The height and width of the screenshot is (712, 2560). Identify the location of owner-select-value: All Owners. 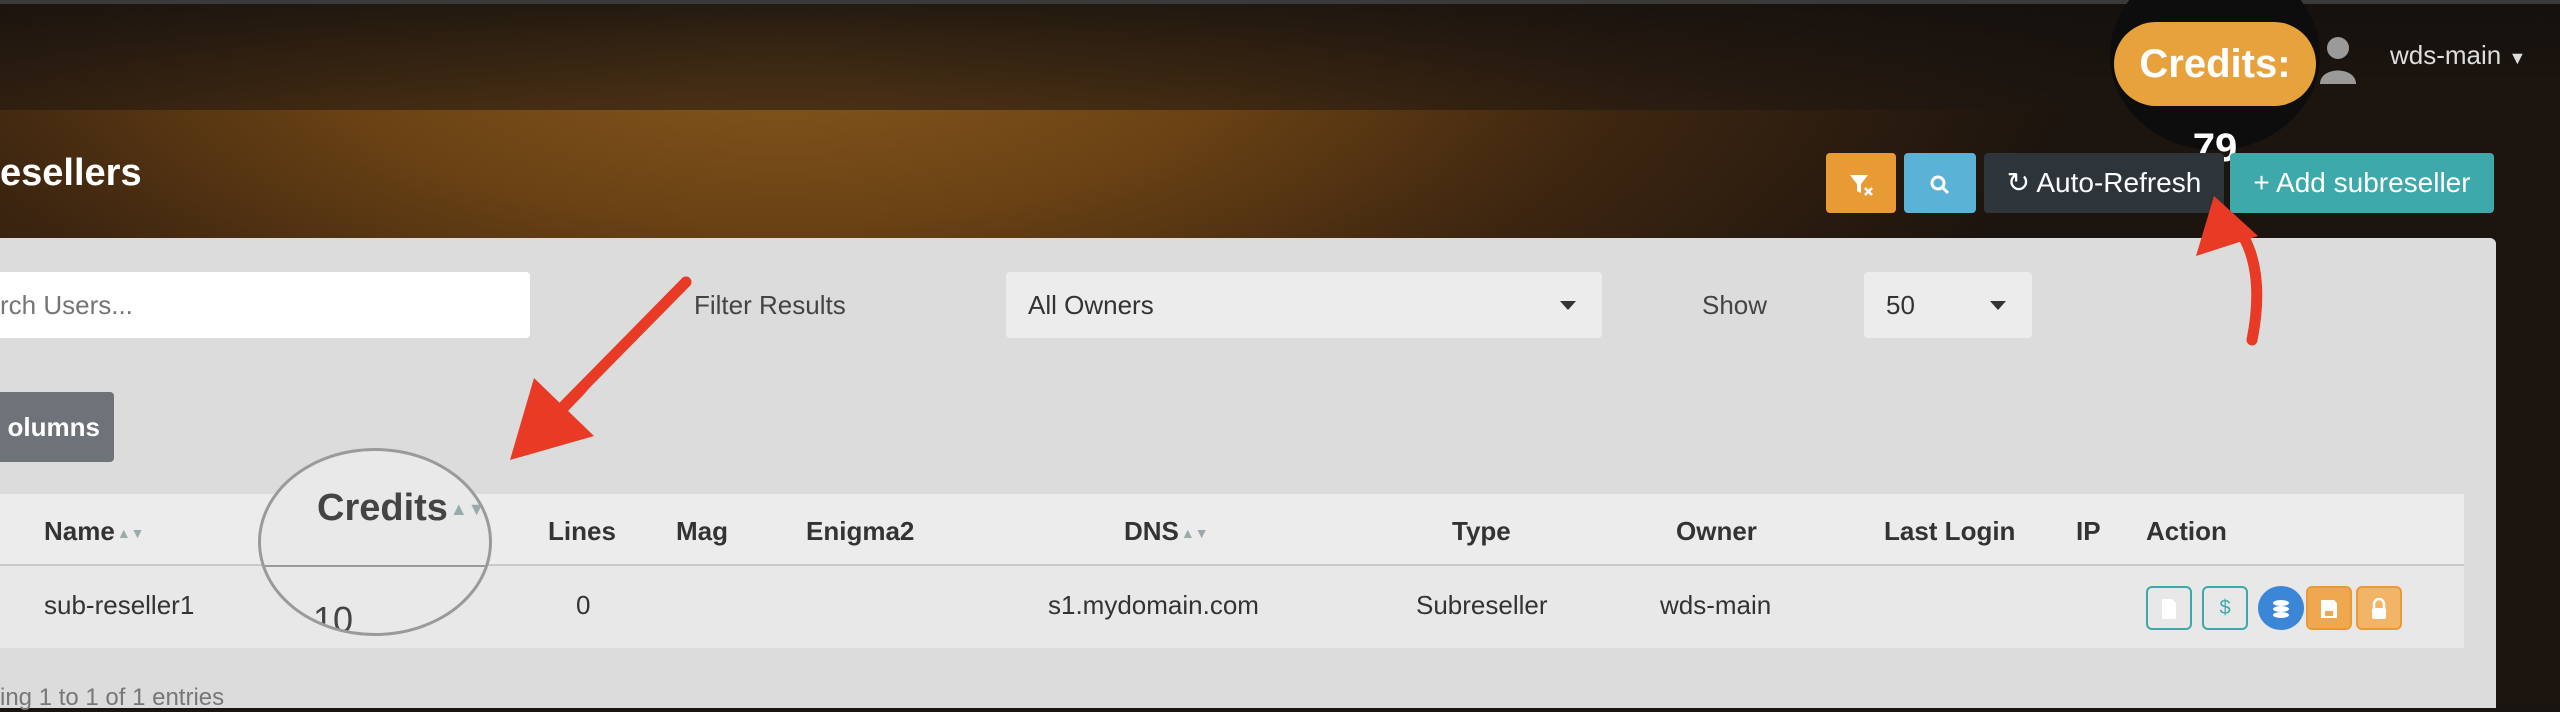
(1091, 305).